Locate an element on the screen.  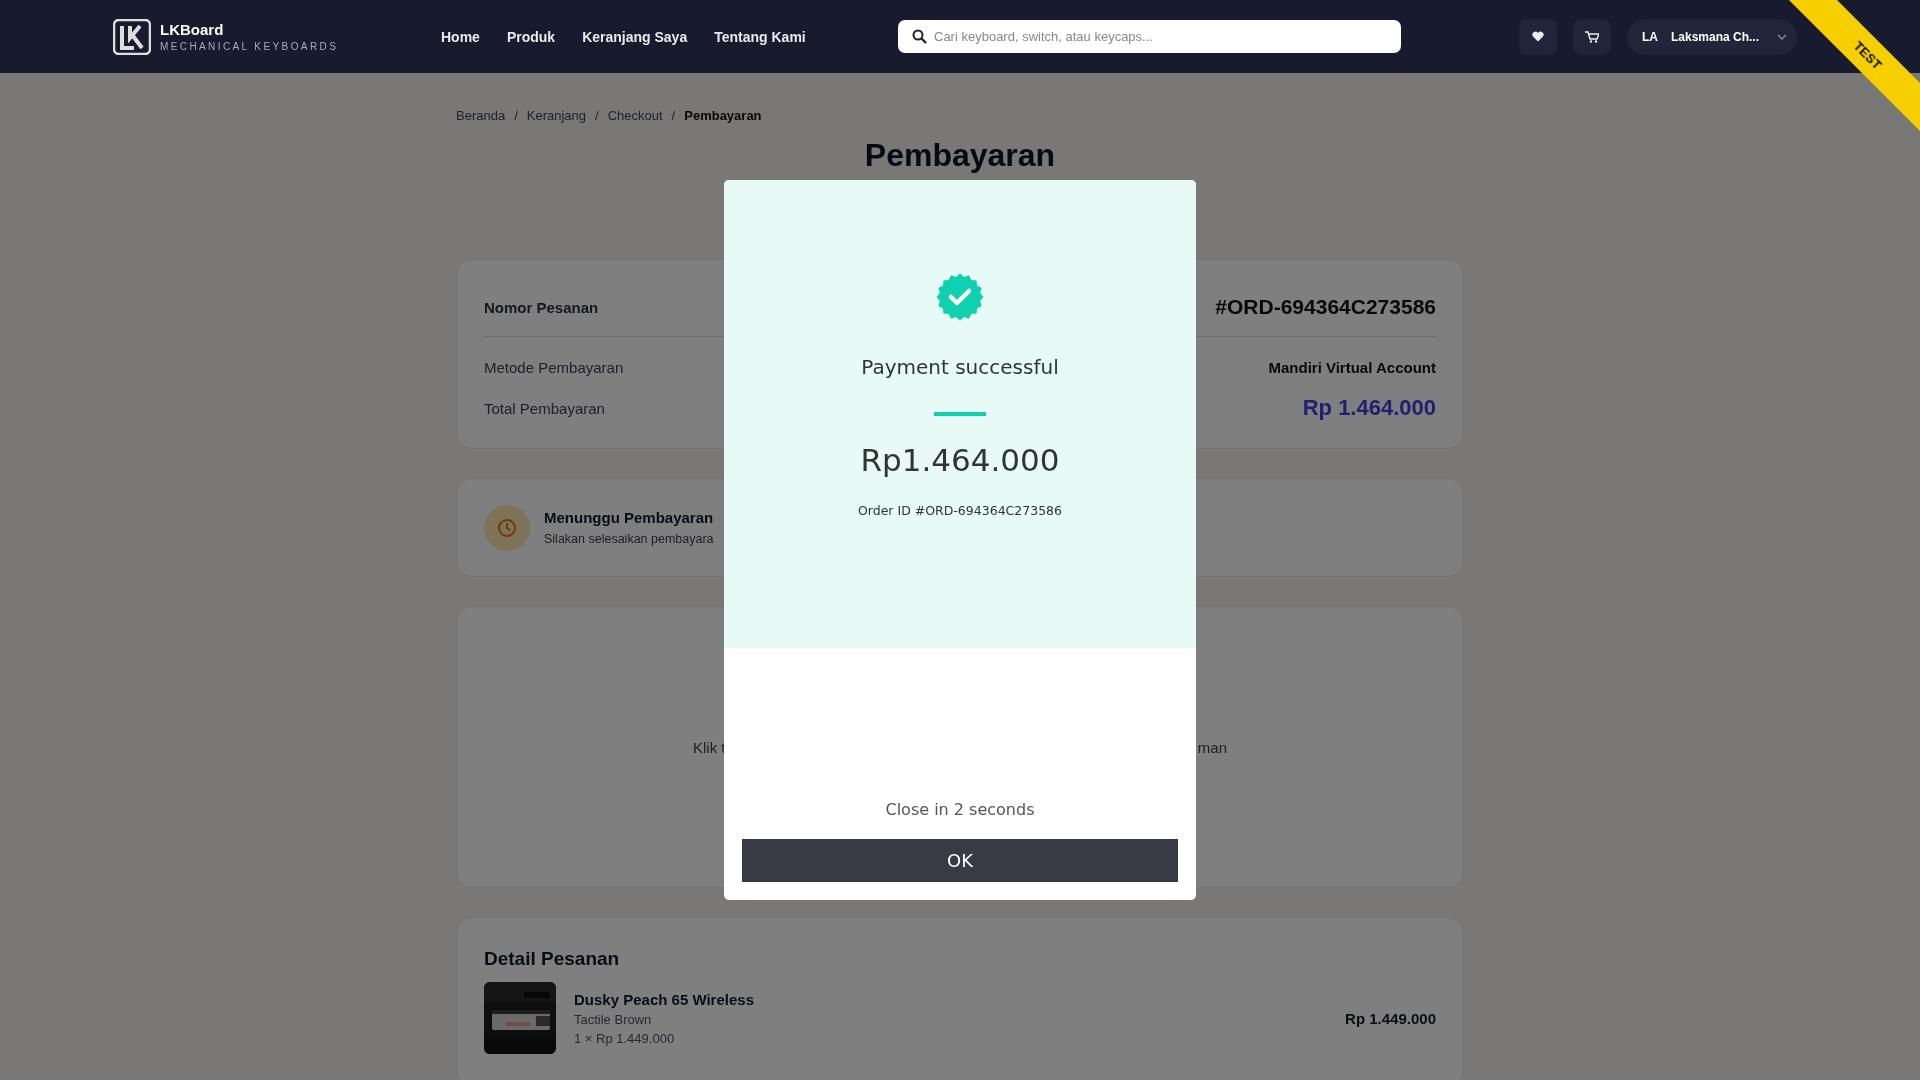
product-price: Rp 1.449.000 is located at coordinates (1390, 1018).